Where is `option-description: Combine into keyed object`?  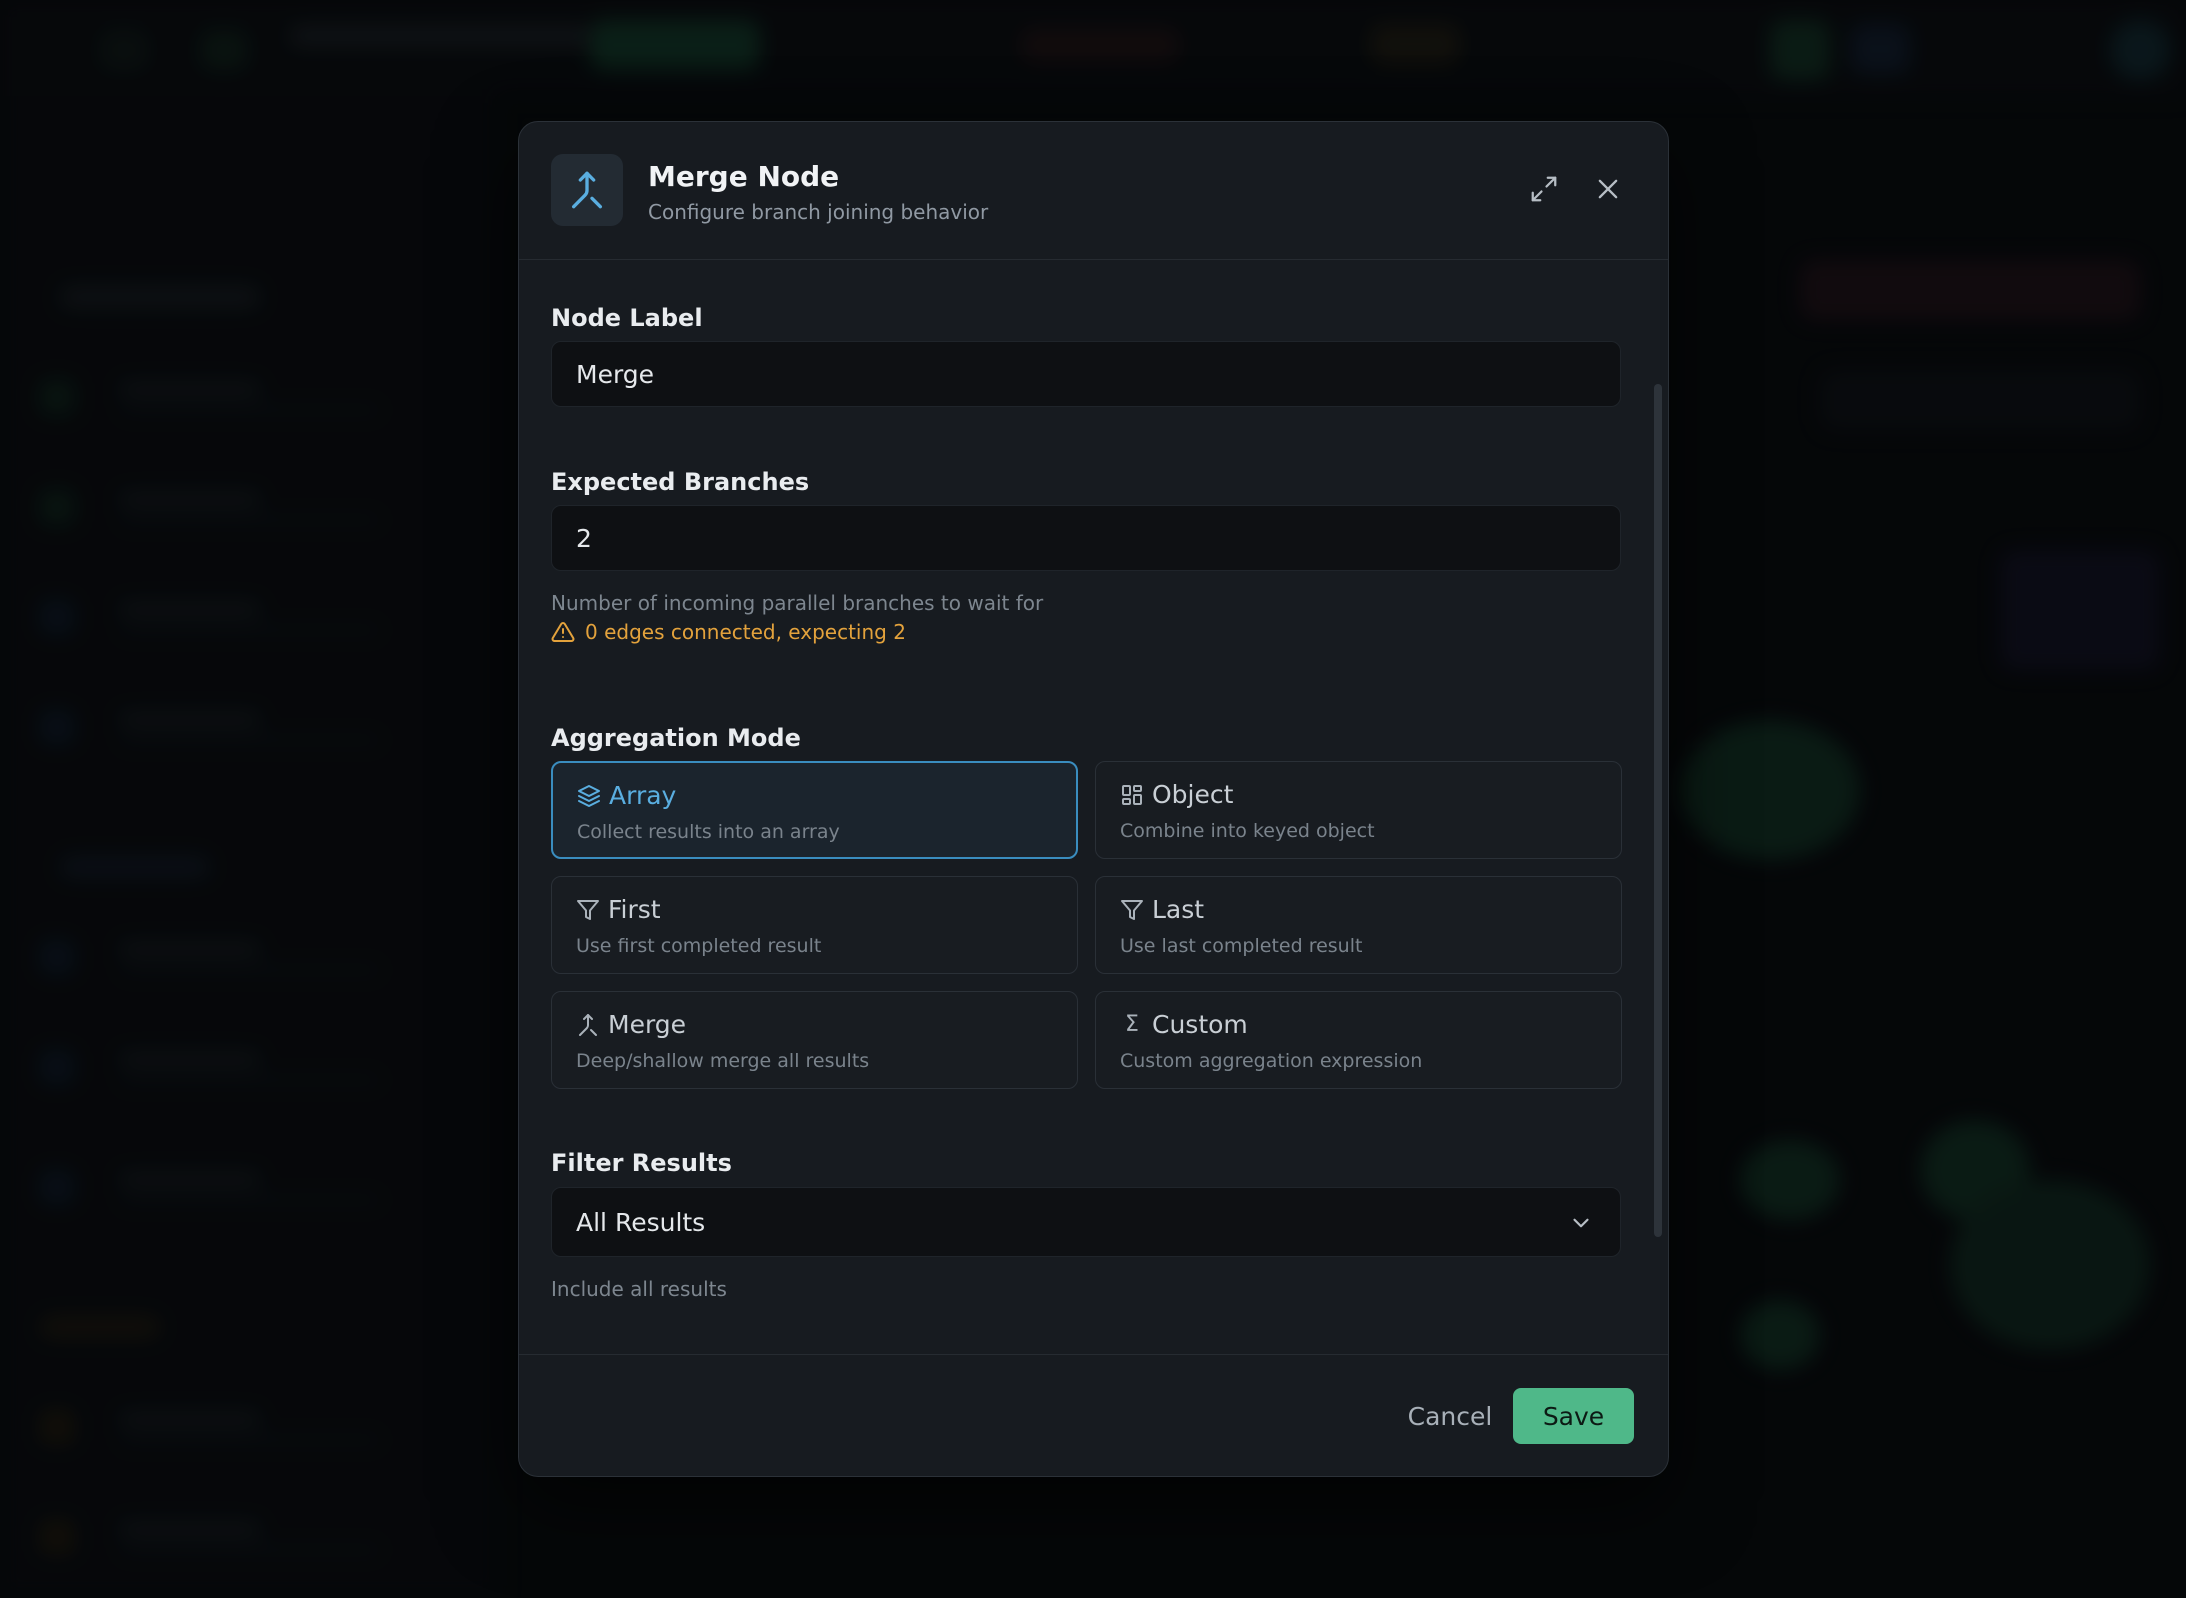 option-description: Combine into keyed object is located at coordinates (1247, 831).